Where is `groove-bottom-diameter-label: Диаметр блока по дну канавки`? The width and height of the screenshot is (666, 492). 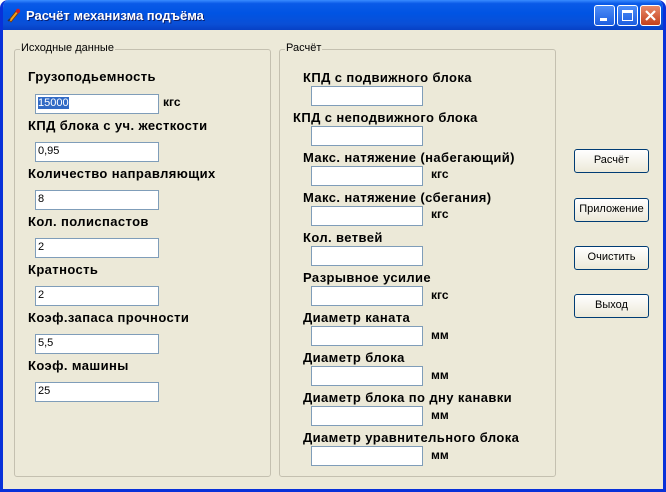
groove-bottom-diameter-label: Диаметр блока по дну канавки is located at coordinates (408, 397).